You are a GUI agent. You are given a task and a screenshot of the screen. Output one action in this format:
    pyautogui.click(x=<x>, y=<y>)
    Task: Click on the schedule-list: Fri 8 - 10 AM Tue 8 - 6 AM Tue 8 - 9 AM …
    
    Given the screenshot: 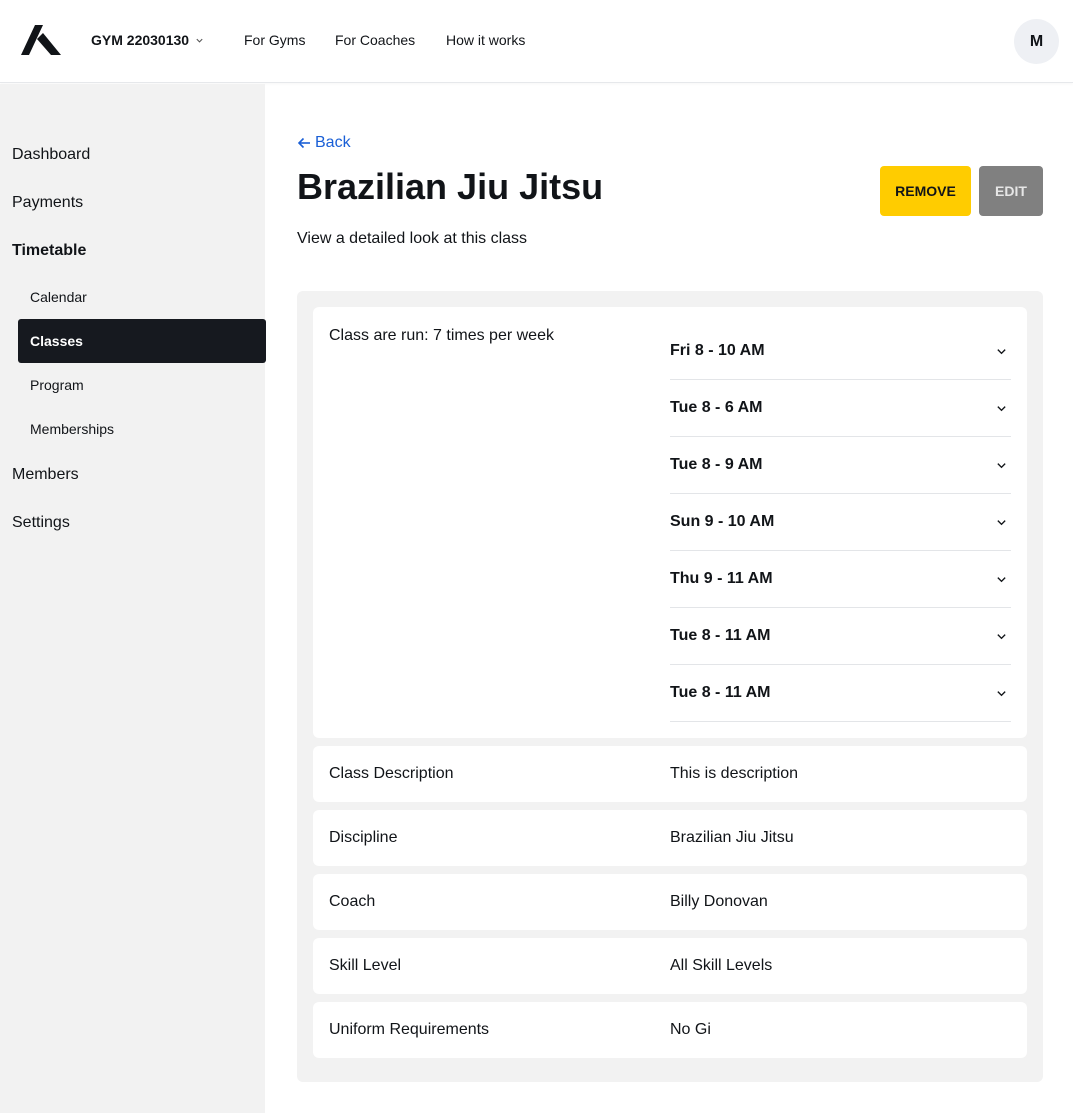 What is the action you would take?
    pyautogui.click(x=840, y=522)
    